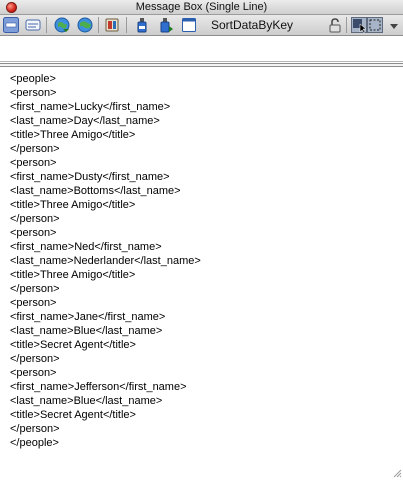  What do you see at coordinates (201, 65) in the screenshot?
I see `splitter` at bounding box center [201, 65].